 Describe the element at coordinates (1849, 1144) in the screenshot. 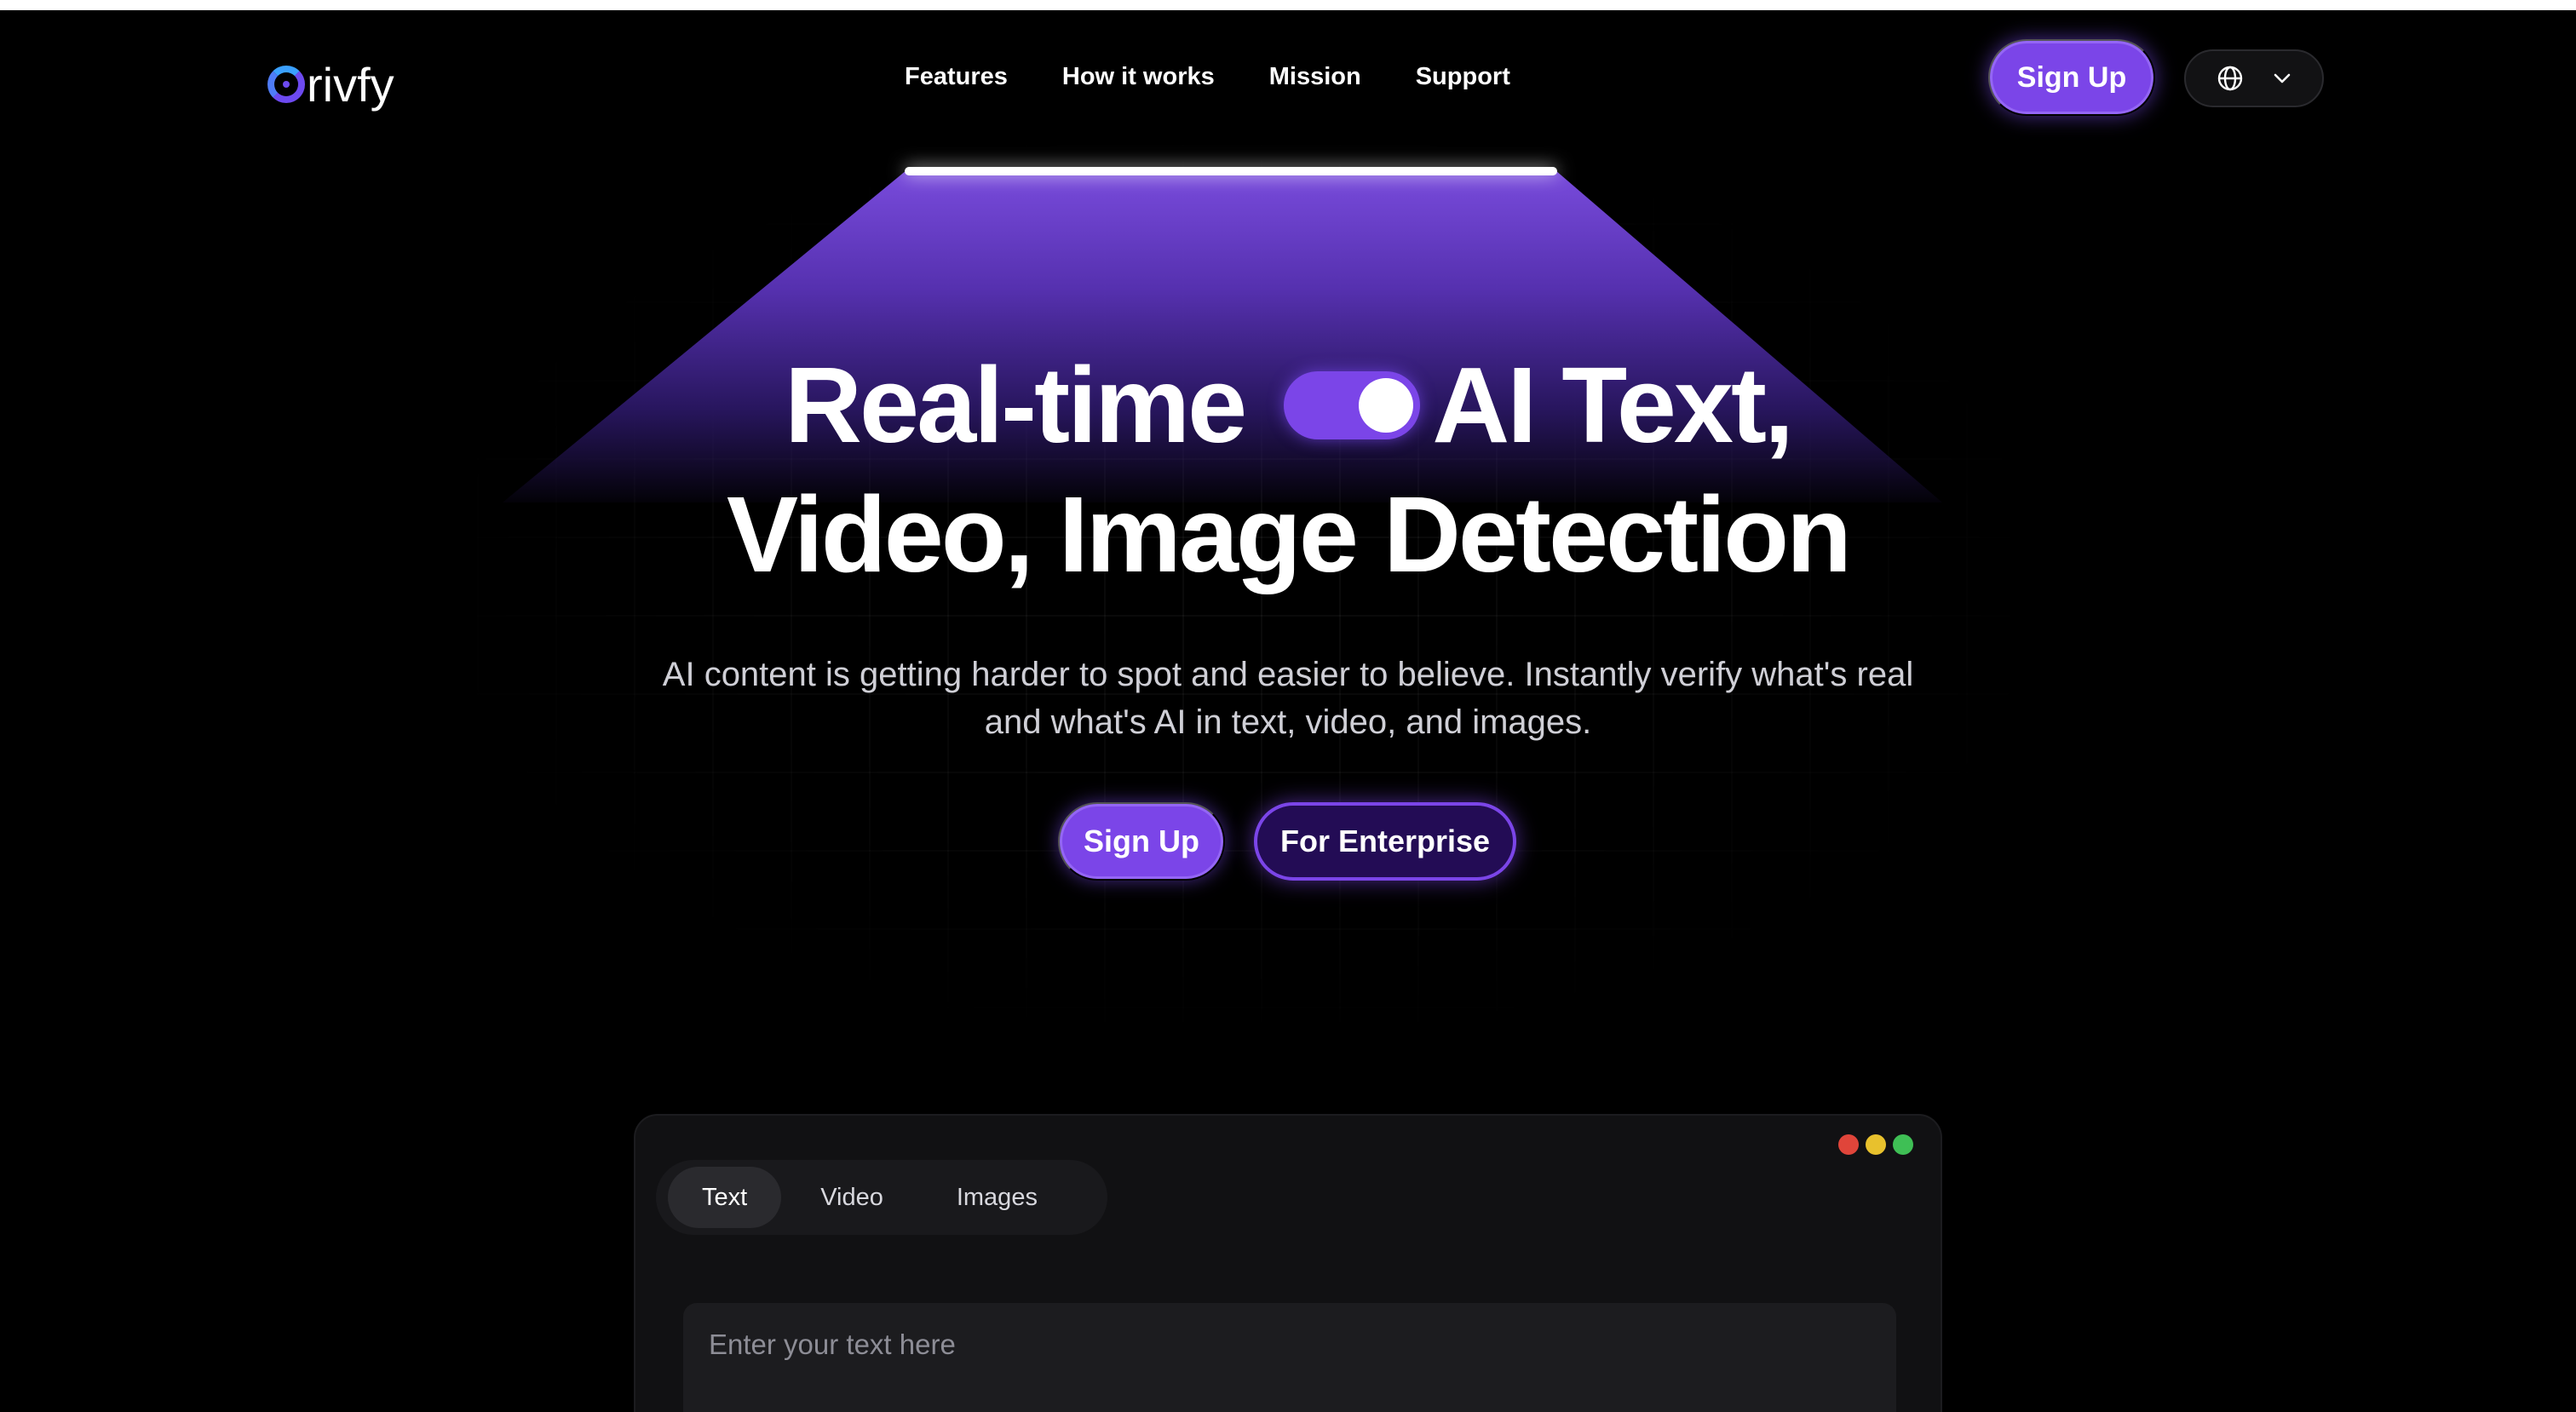

I see `window-dot-red` at that location.